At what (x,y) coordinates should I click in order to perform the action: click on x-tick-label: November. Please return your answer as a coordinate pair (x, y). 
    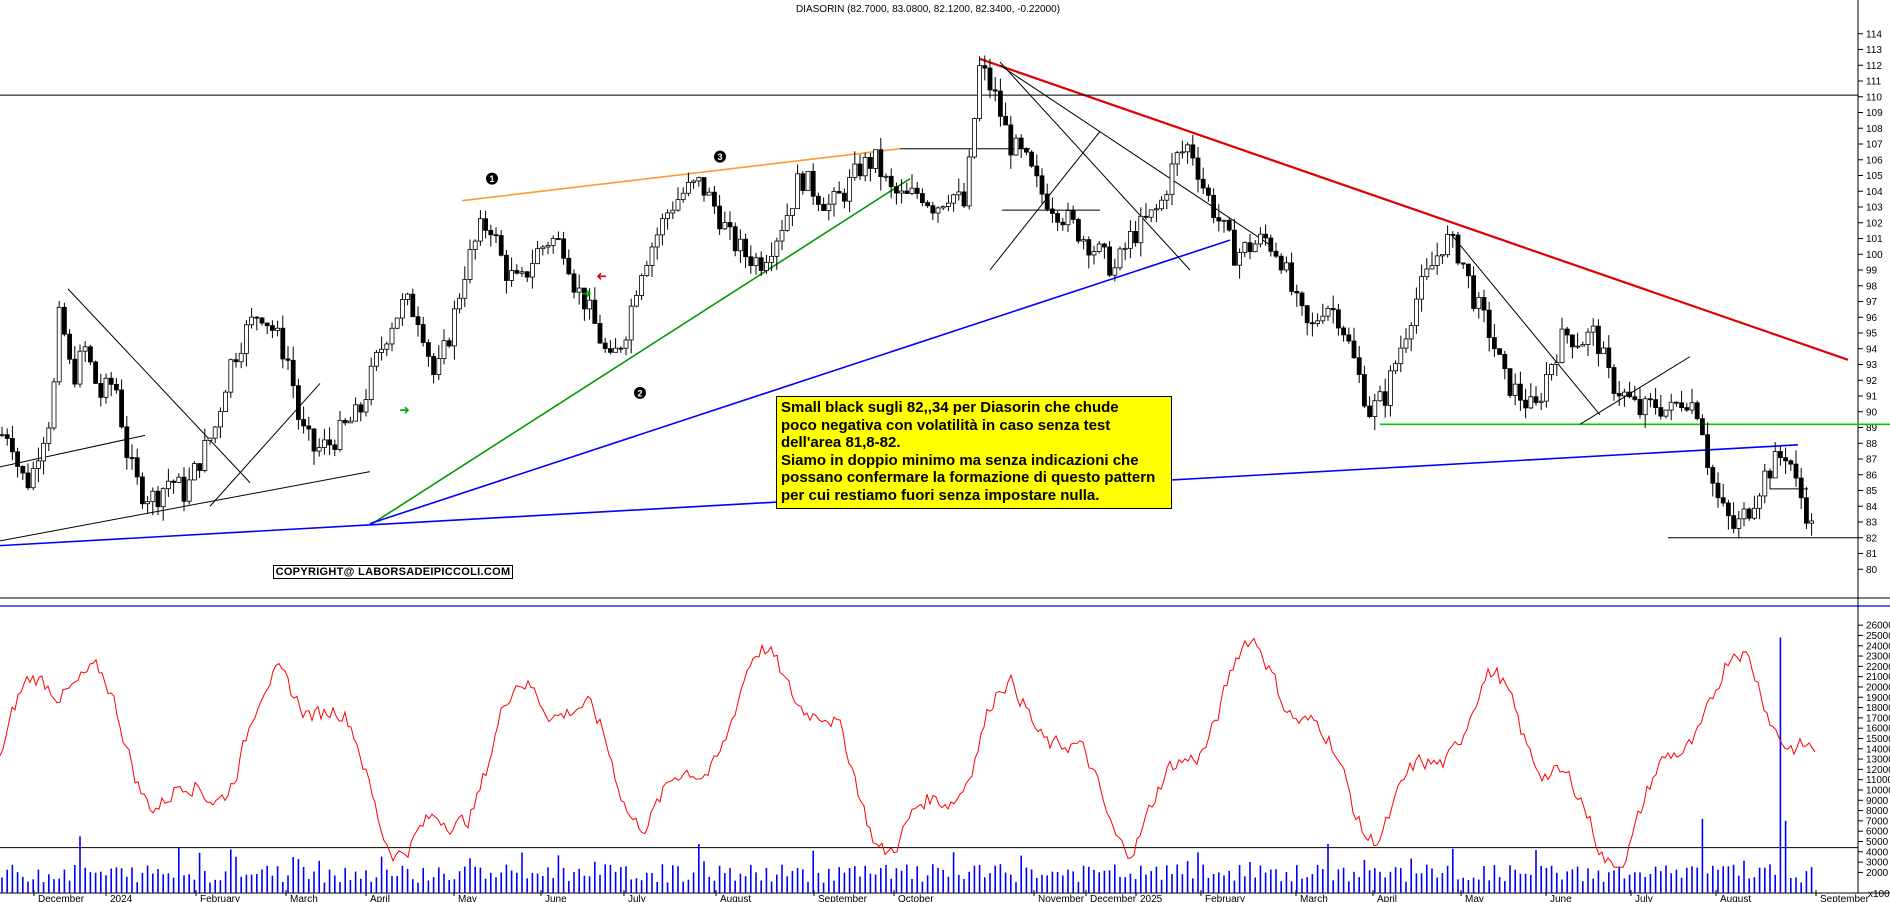
    Looking at the image, I should click on (1061, 898).